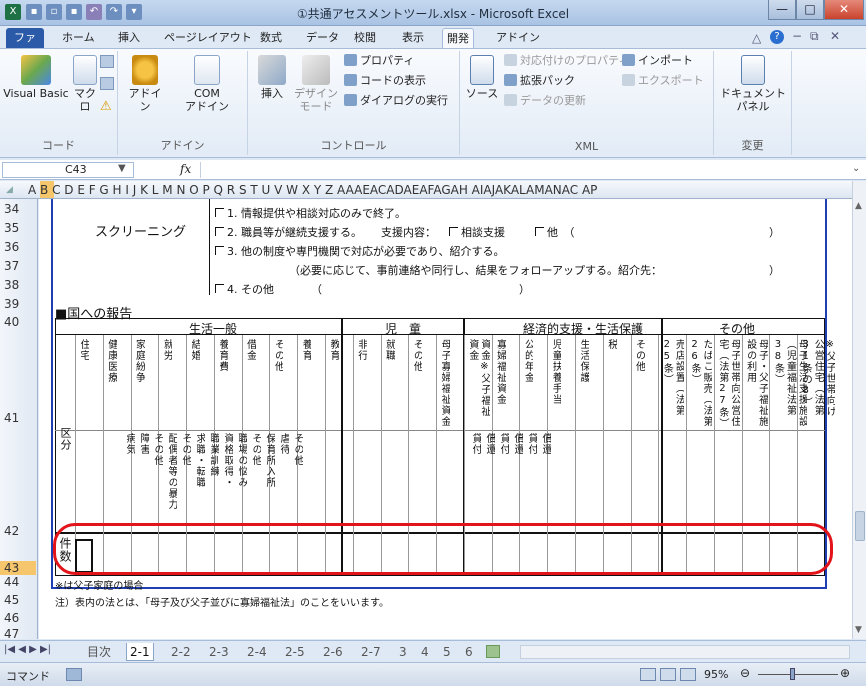 The image size is (866, 686). Describe the element at coordinates (371, 652) in the screenshot. I see `sheet-tab-2-7: 2-7` at that location.